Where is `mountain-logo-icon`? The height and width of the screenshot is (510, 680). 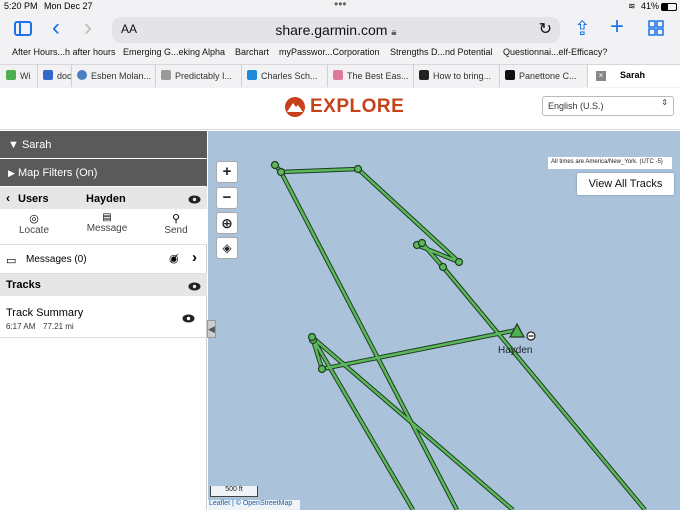
mountain-logo-icon is located at coordinates (295, 107).